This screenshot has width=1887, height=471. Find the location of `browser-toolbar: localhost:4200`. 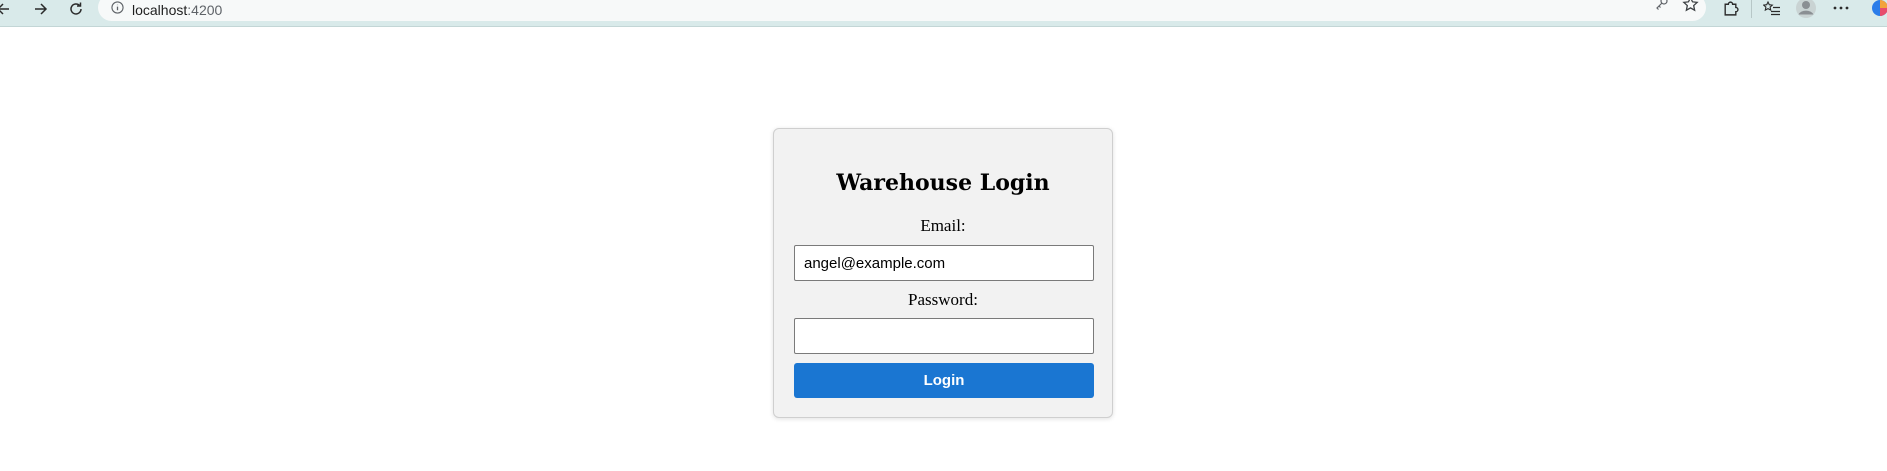

browser-toolbar: localhost:4200 is located at coordinates (943, 13).